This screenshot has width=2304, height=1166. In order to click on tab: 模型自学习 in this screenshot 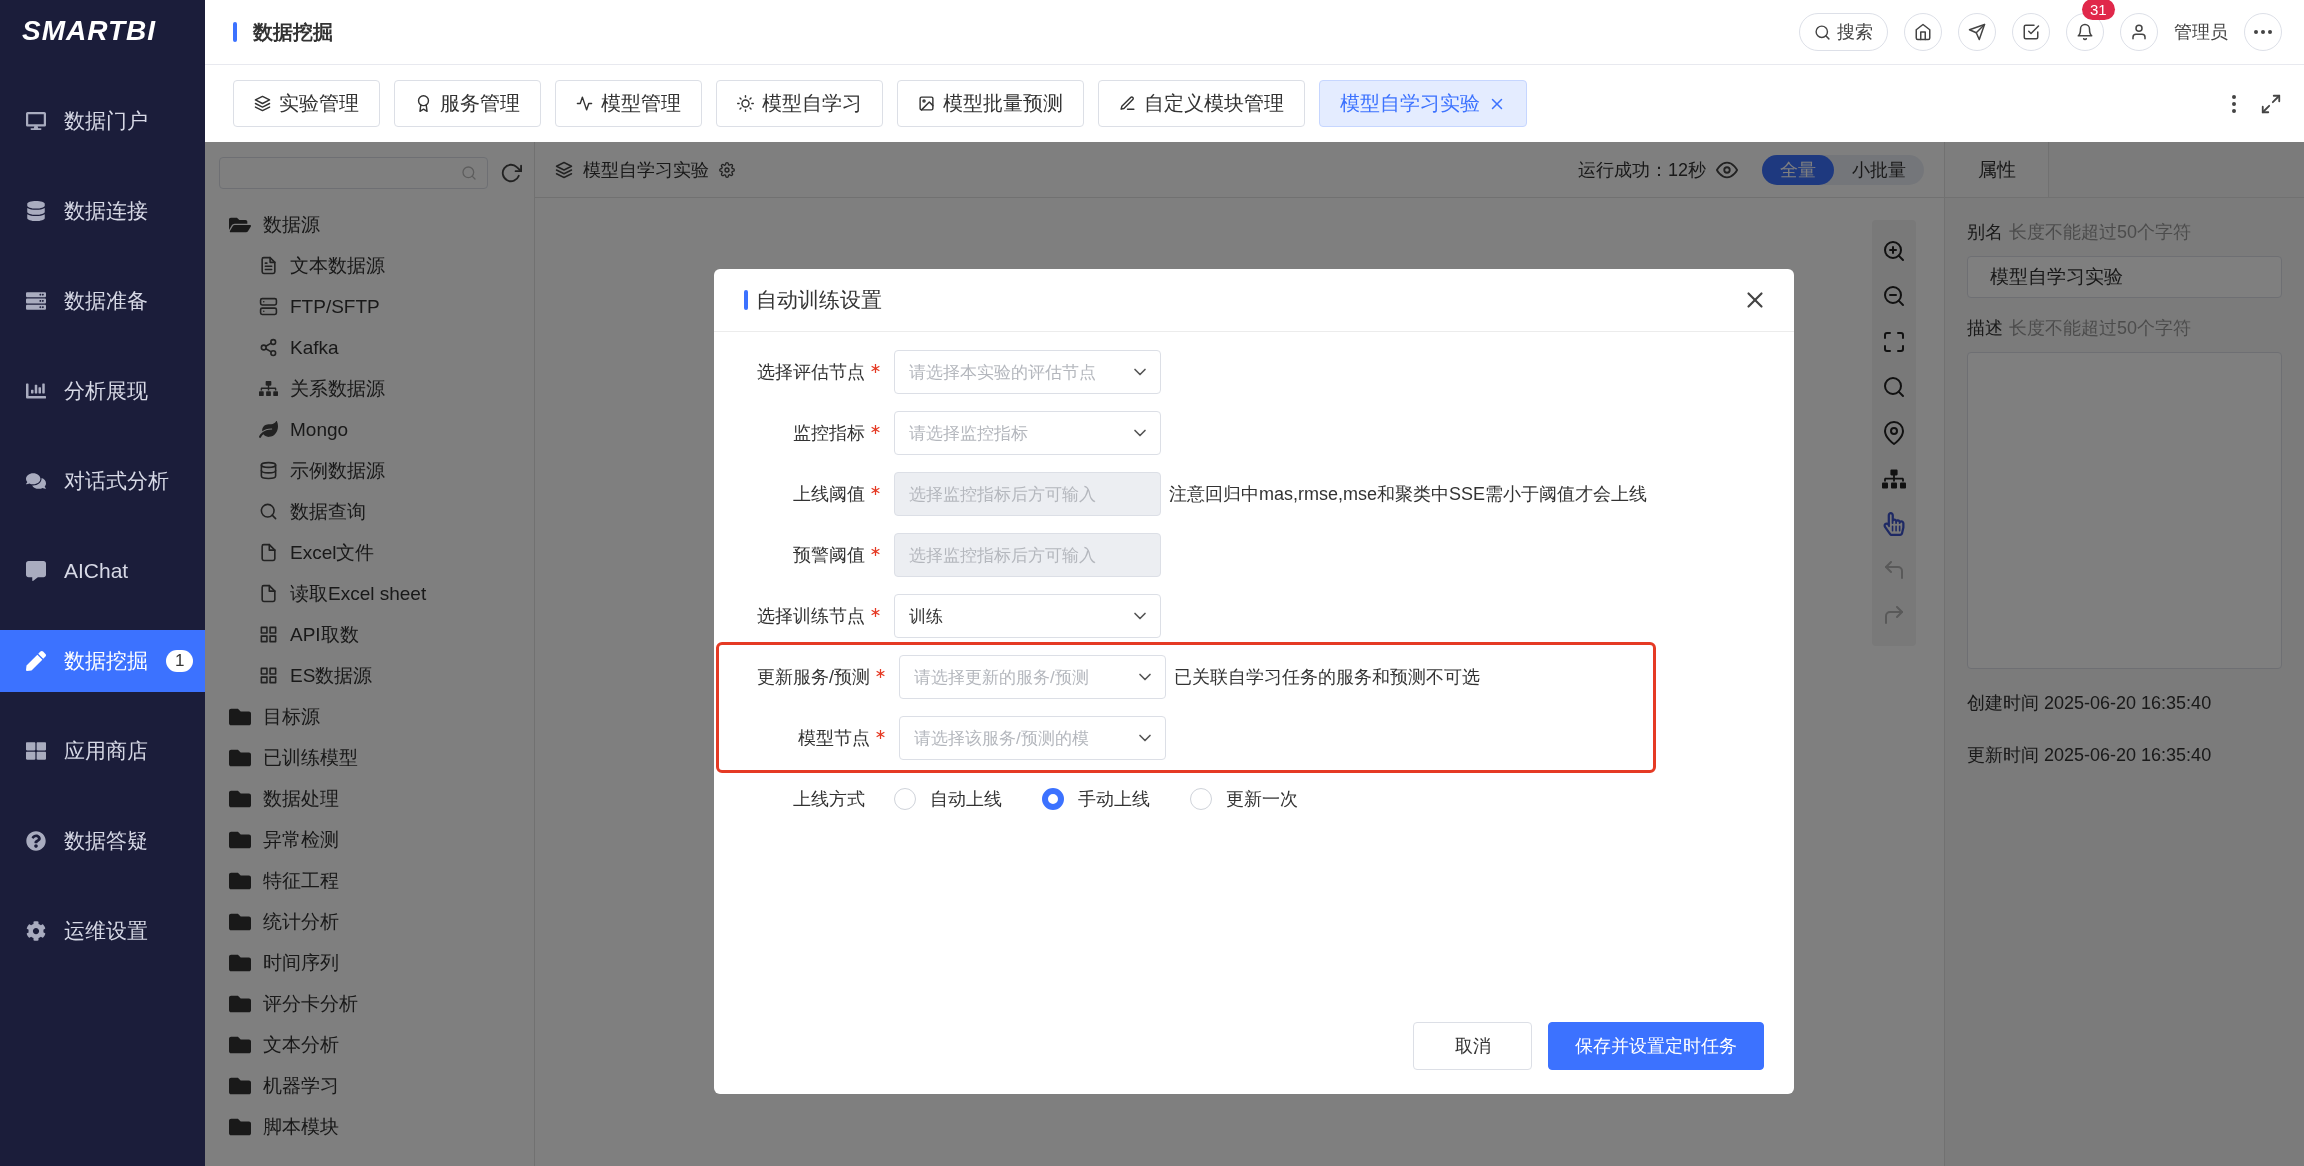, I will do `click(799, 103)`.